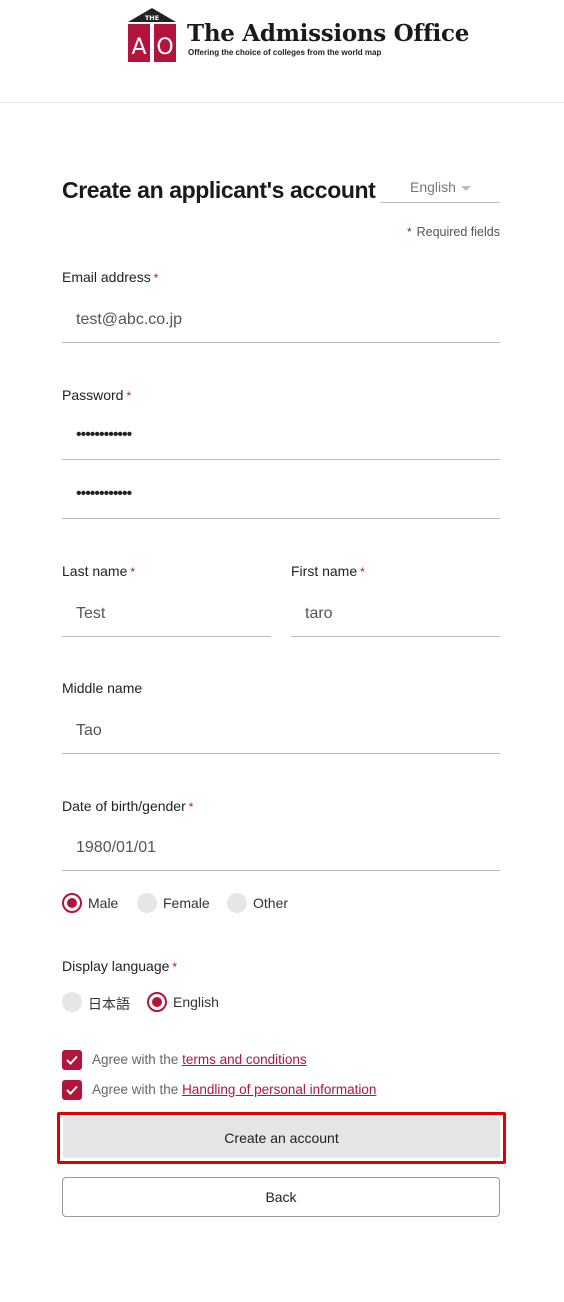 Image resolution: width=564 pixels, height=1302 pixels. I want to click on birth-gender-label: Date of birth/gender *, so click(127, 806).